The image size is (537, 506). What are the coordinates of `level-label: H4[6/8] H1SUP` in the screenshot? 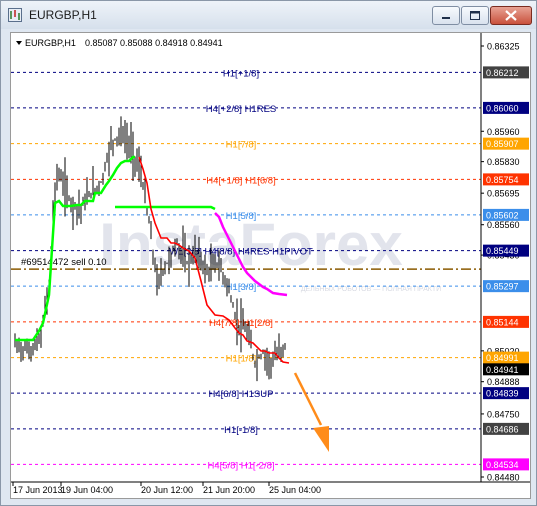 It's located at (241, 394).